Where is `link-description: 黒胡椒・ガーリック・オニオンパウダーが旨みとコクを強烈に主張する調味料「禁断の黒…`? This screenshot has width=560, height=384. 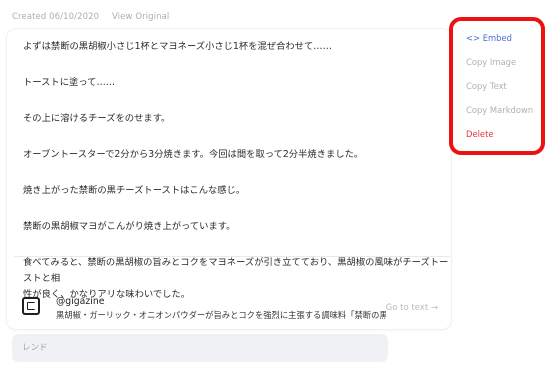
link-description: 黒胡椒・ガーリック・オニオンパウダーが旨みとコクを強烈に主張する調味料「禁断の黒… is located at coordinates (221, 315).